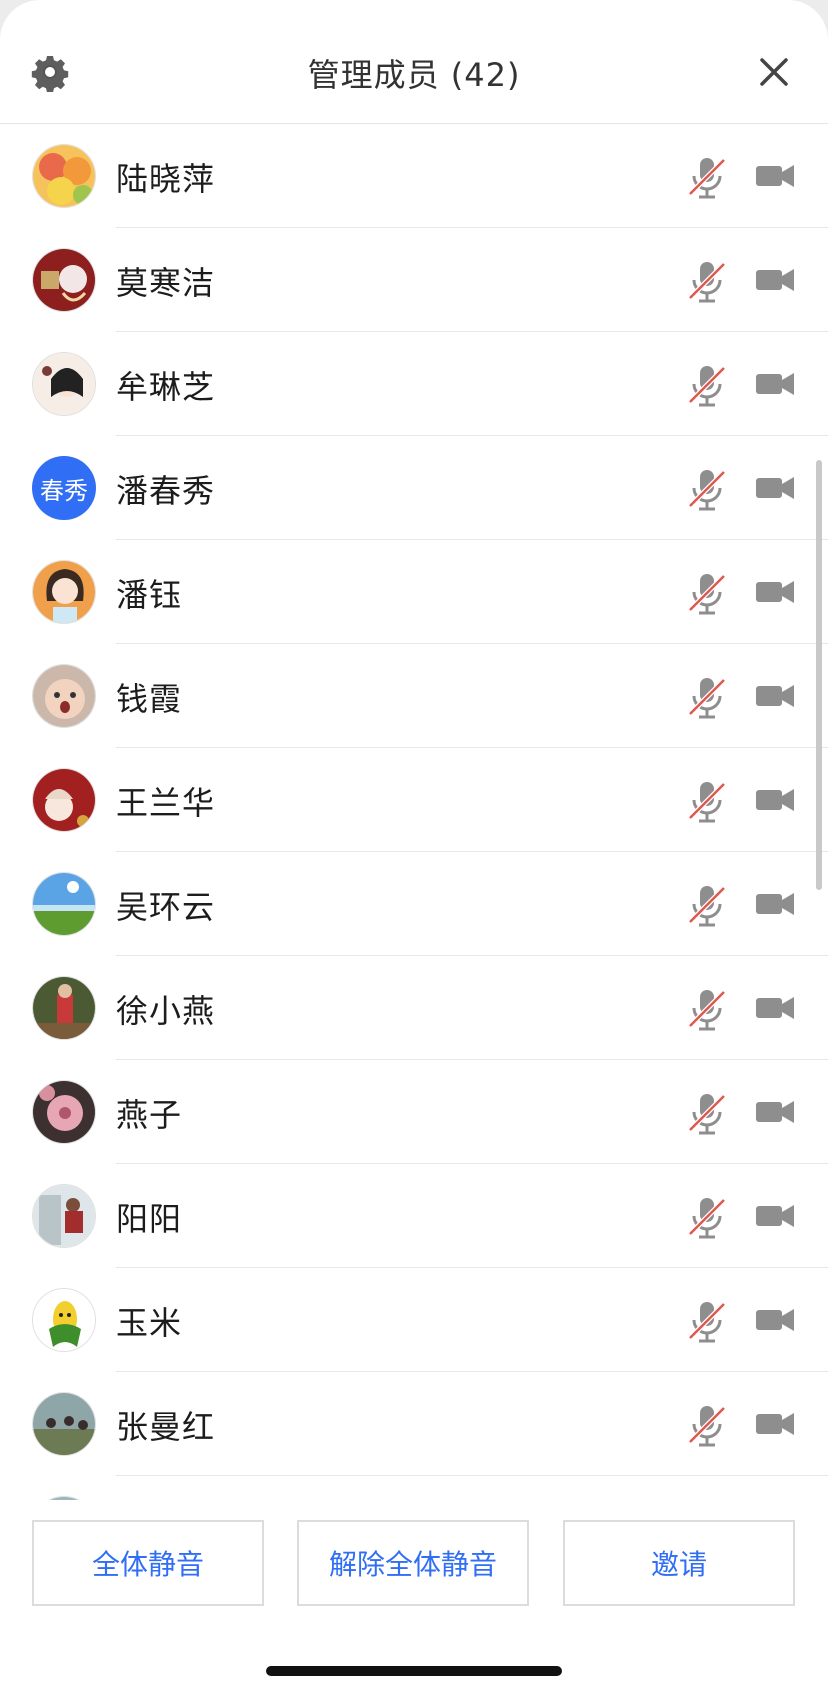 Image resolution: width=828 pixels, height=1691 pixels. Describe the element at coordinates (166, 283) in the screenshot. I see `member-name: 莫寒洁` at that location.